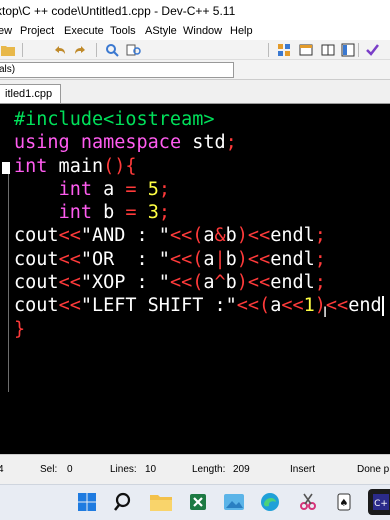 The width and height of the screenshot is (390, 520). I want to click on code-token: &, so click(220, 236).